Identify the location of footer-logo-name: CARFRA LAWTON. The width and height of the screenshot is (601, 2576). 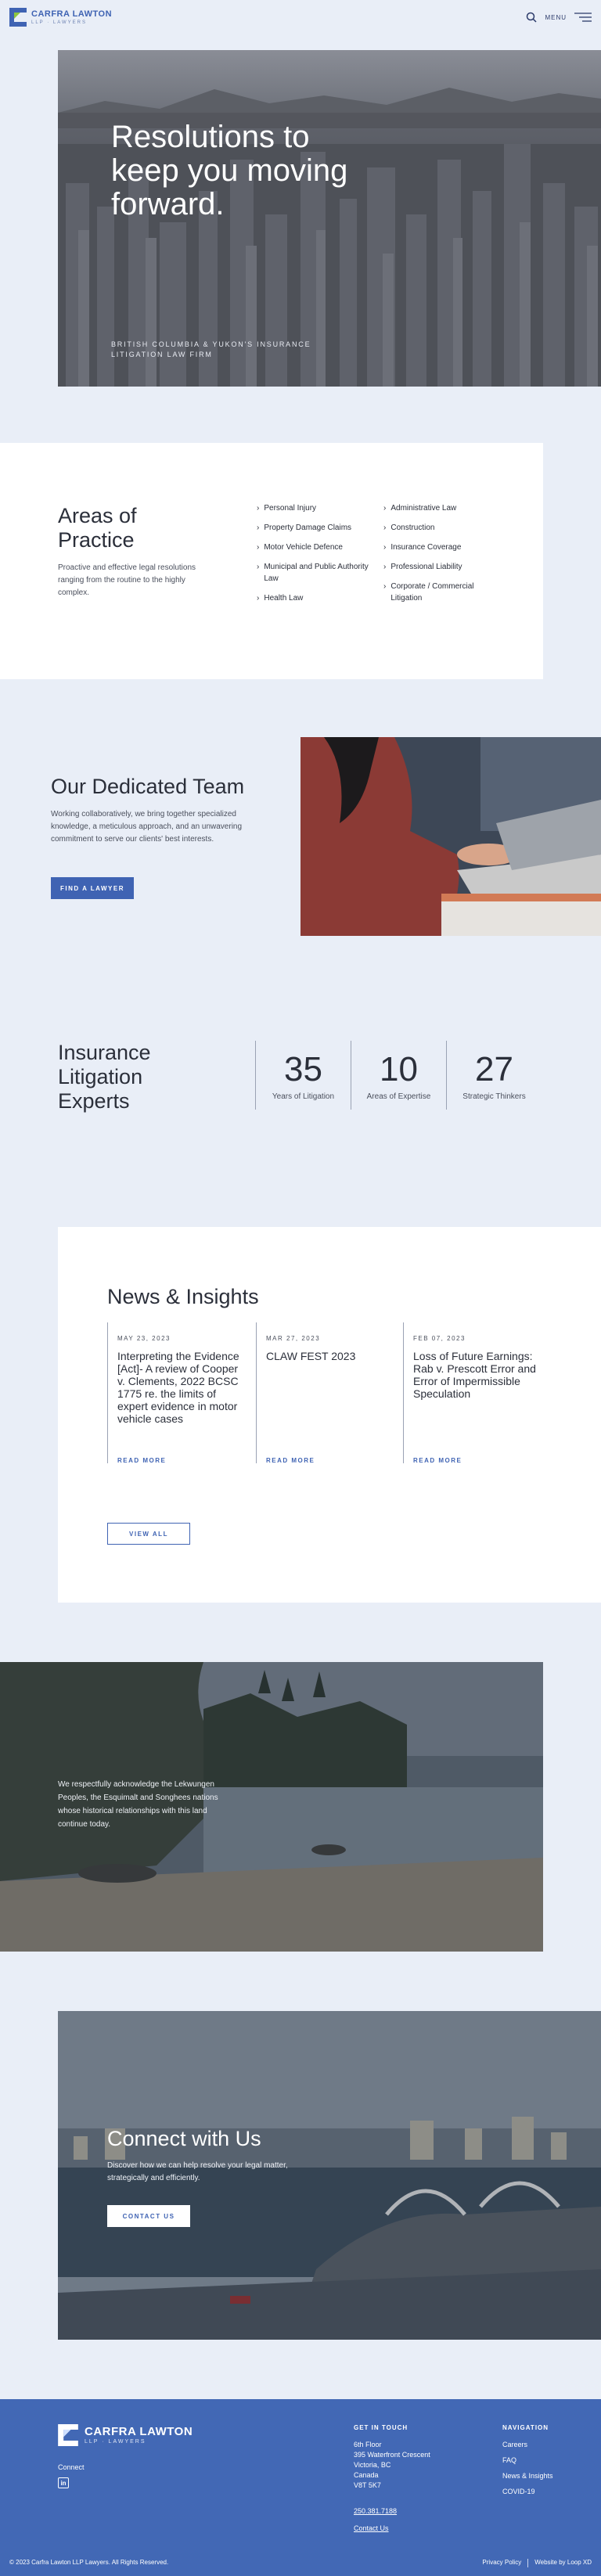
(139, 2431).